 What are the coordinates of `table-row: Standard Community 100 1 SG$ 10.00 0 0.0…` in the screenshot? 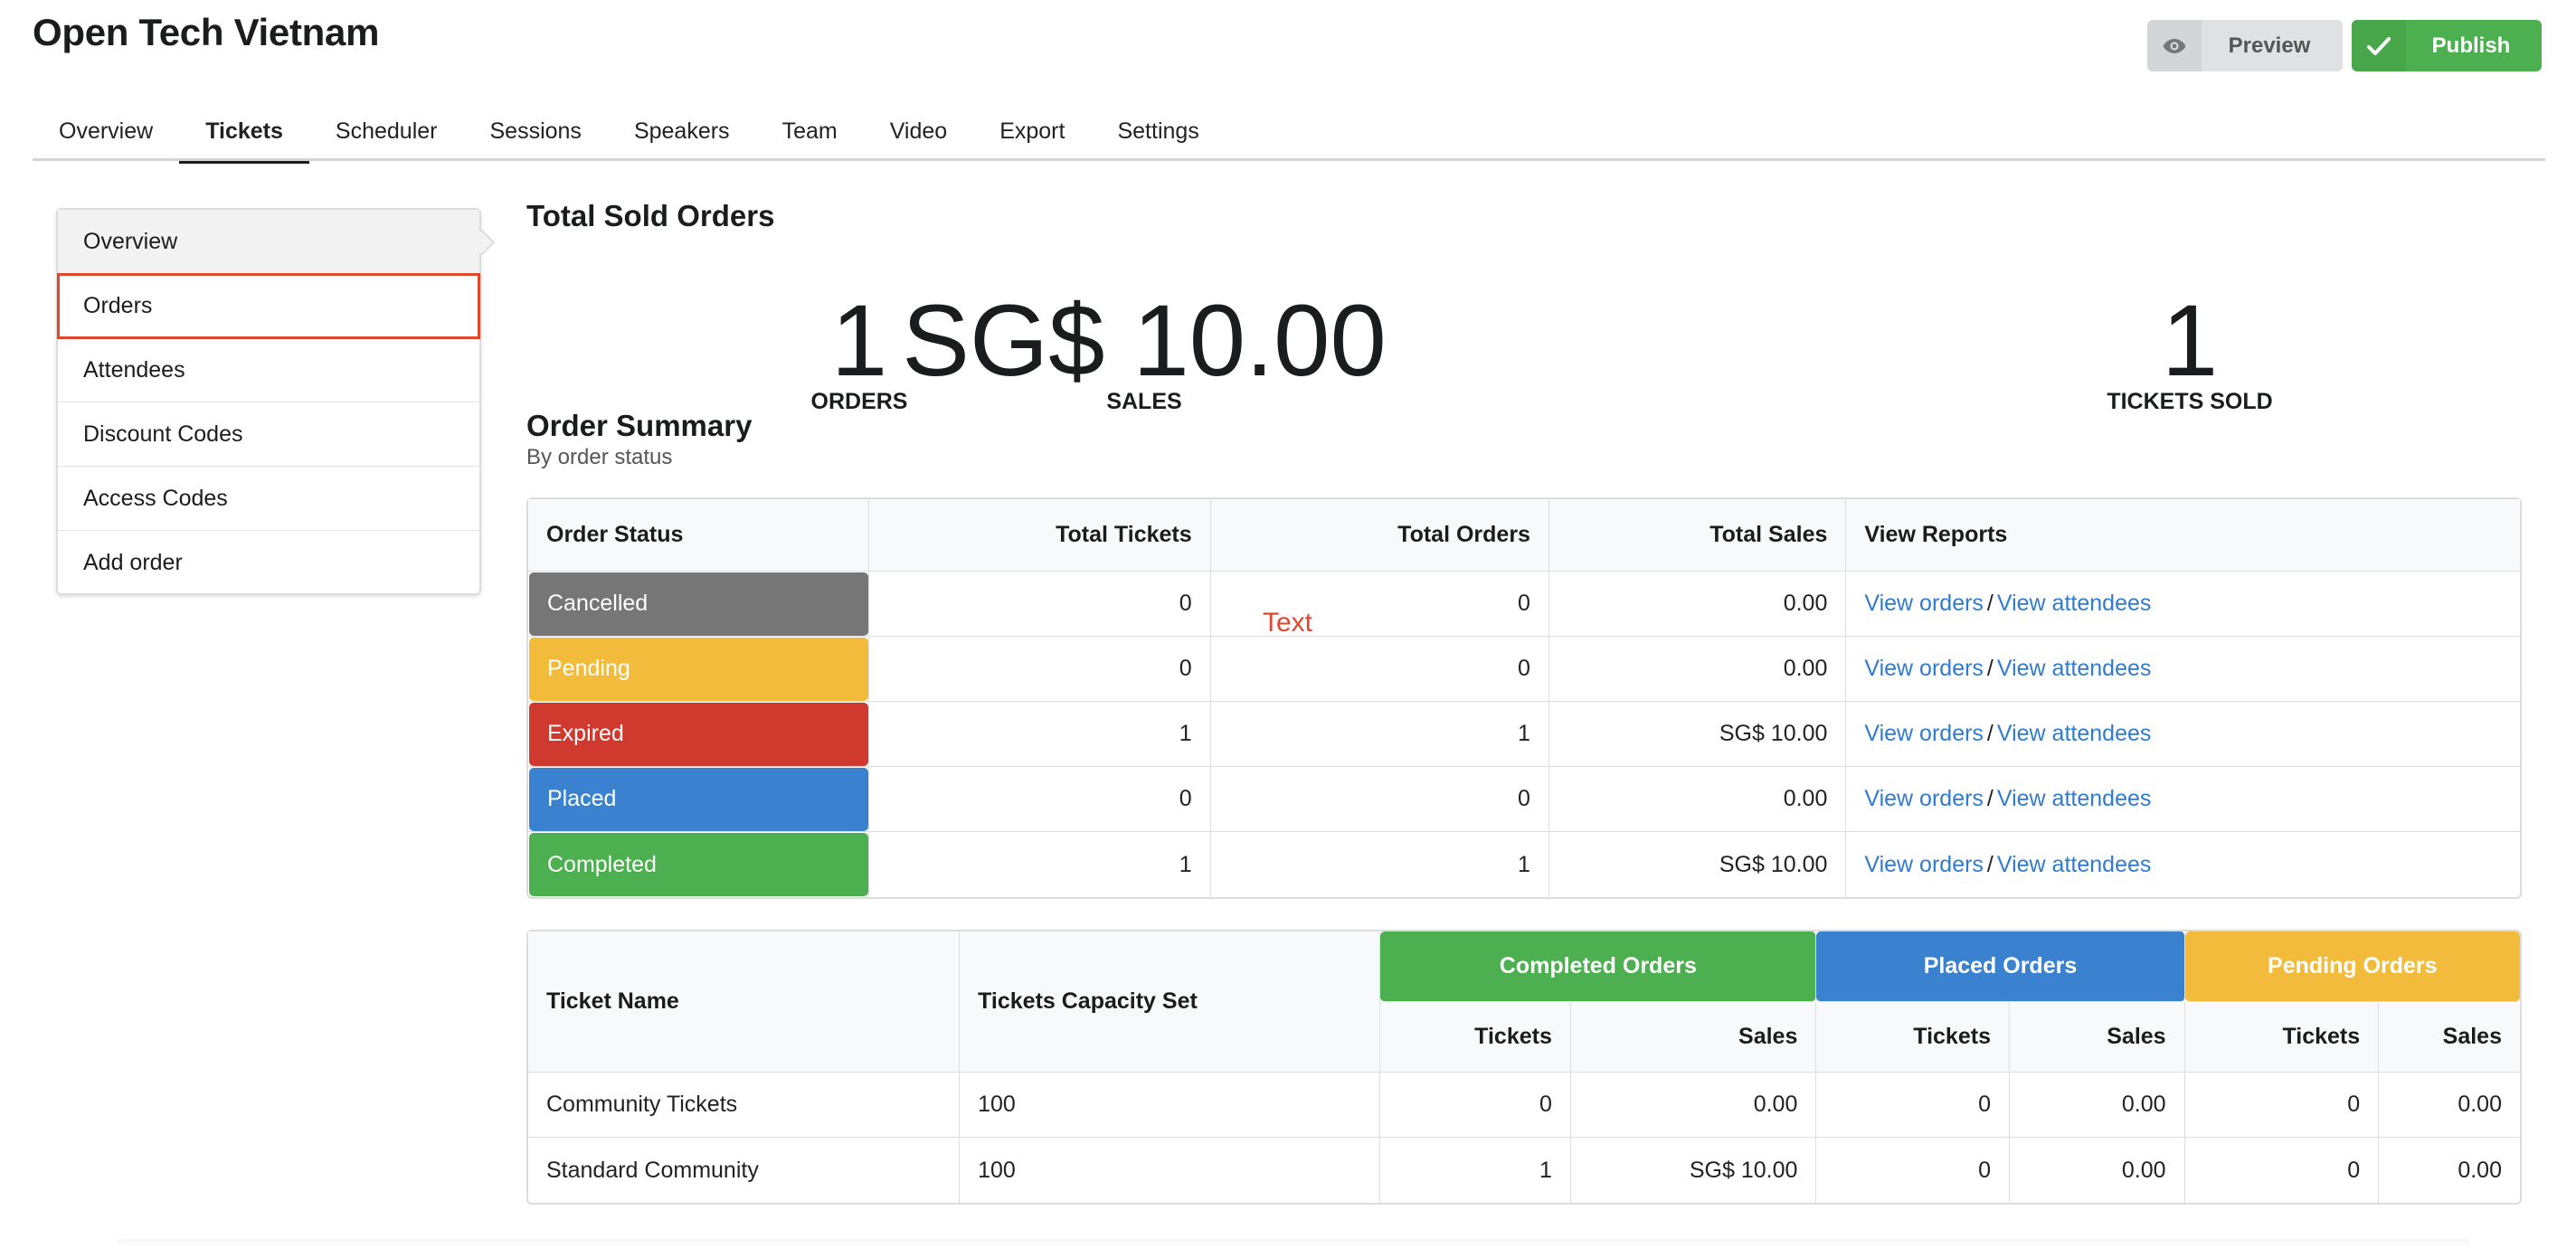 It's located at (1524, 1171).